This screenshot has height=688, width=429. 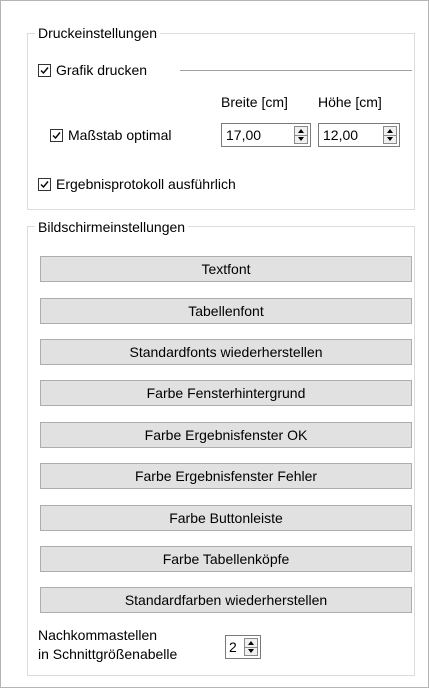 I want to click on height-spinner, so click(x=359, y=135).